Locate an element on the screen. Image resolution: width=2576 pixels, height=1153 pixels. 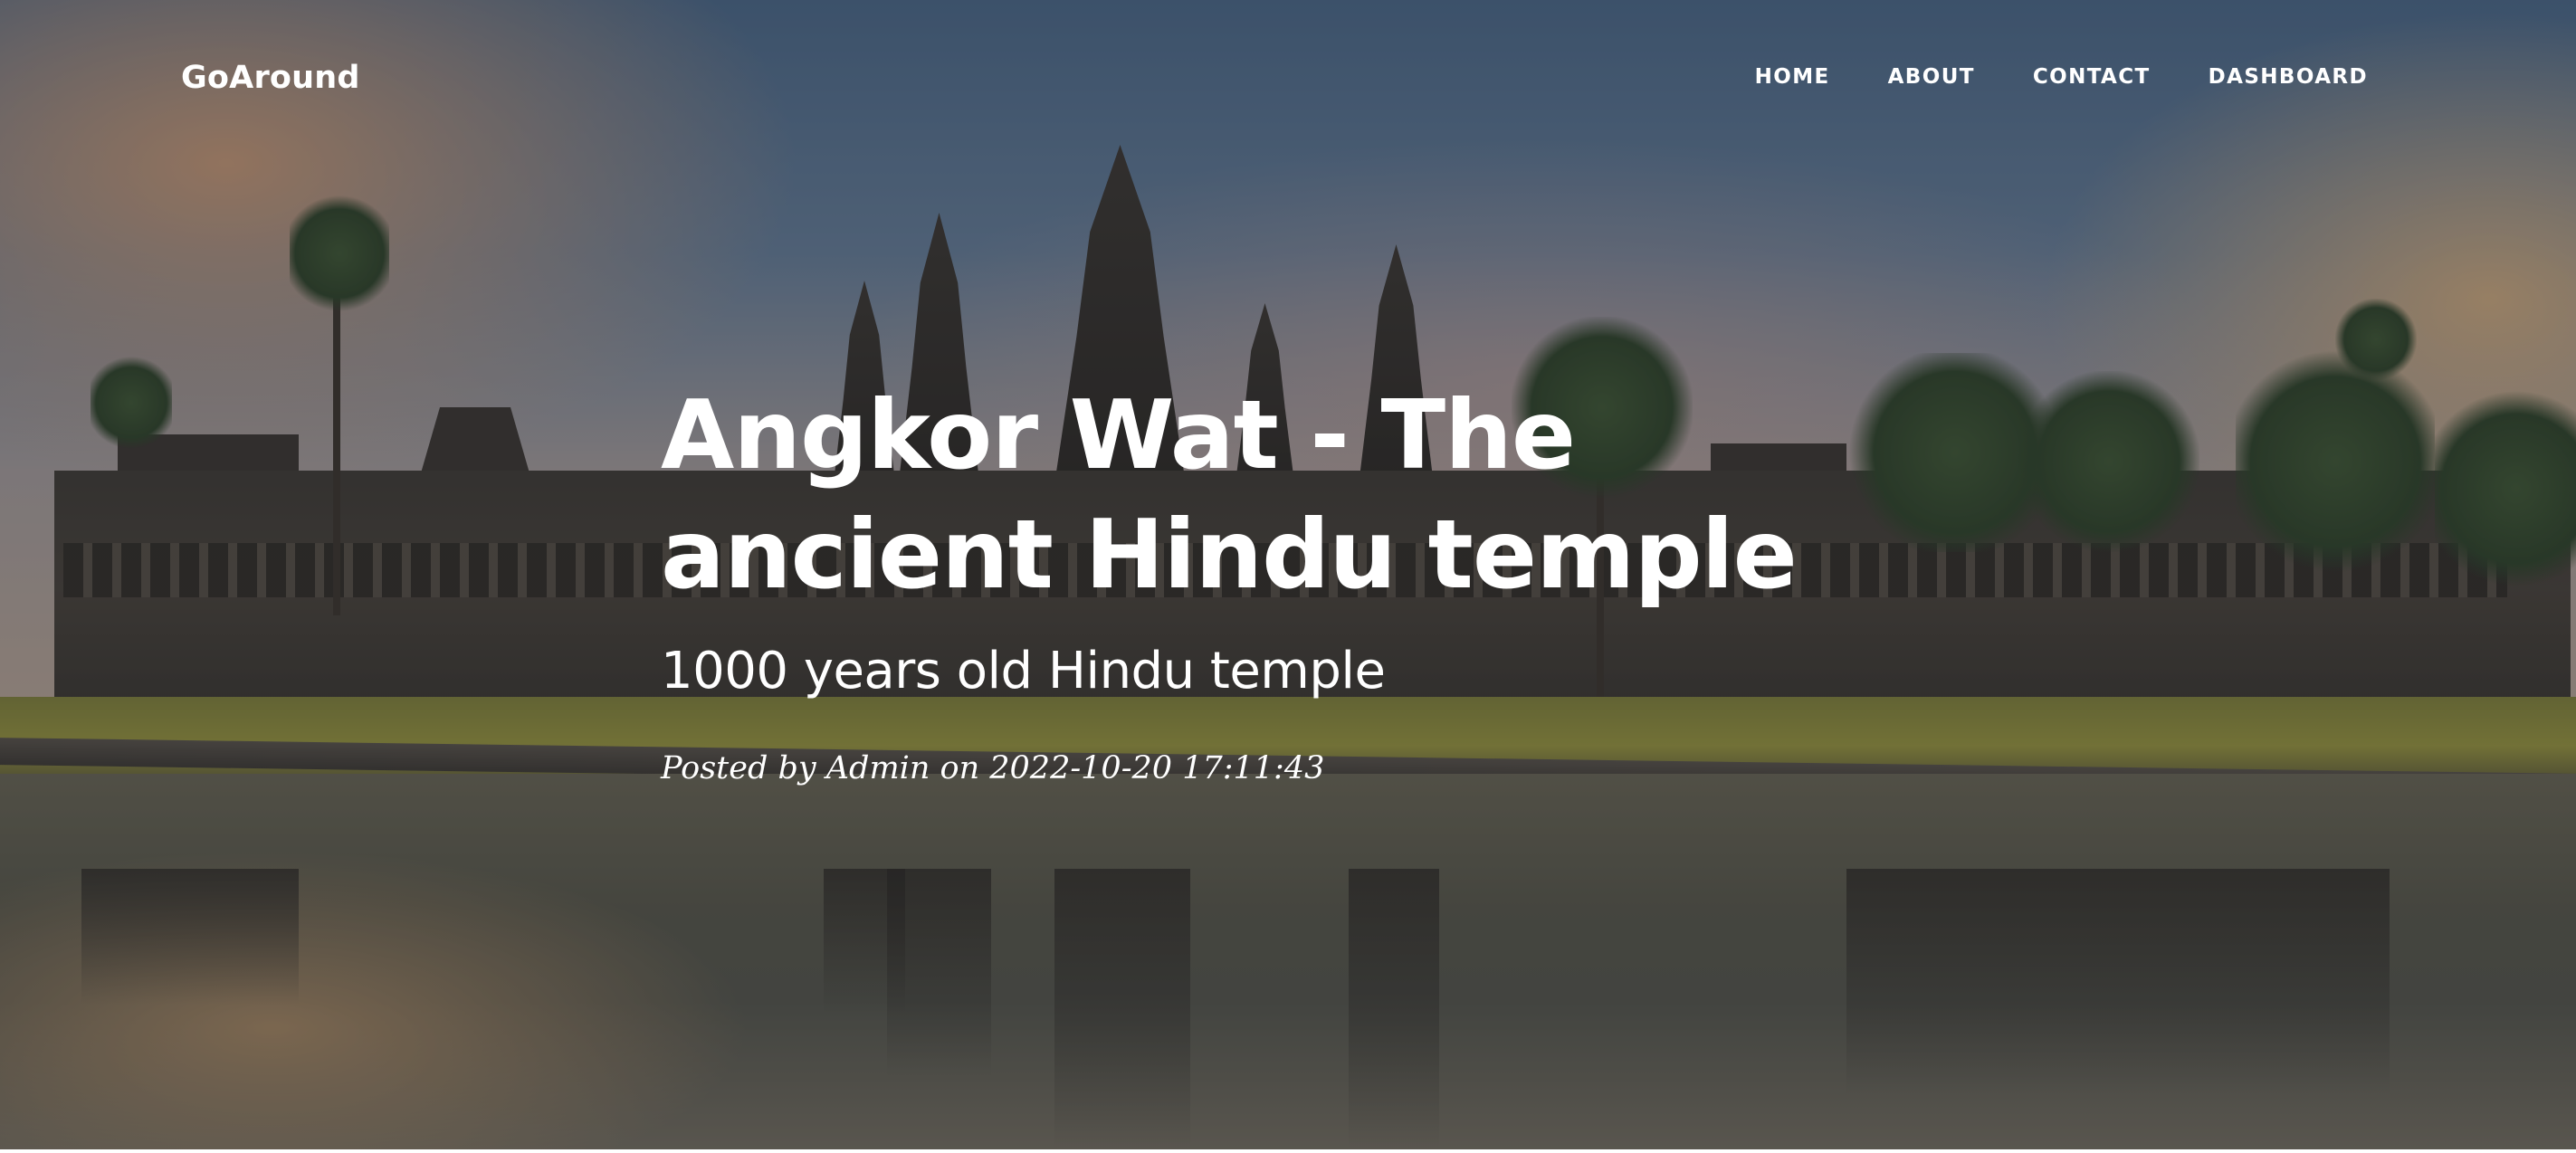
post-title: Angkor Wat - The ancient Hindu temple is located at coordinates (1229, 495).